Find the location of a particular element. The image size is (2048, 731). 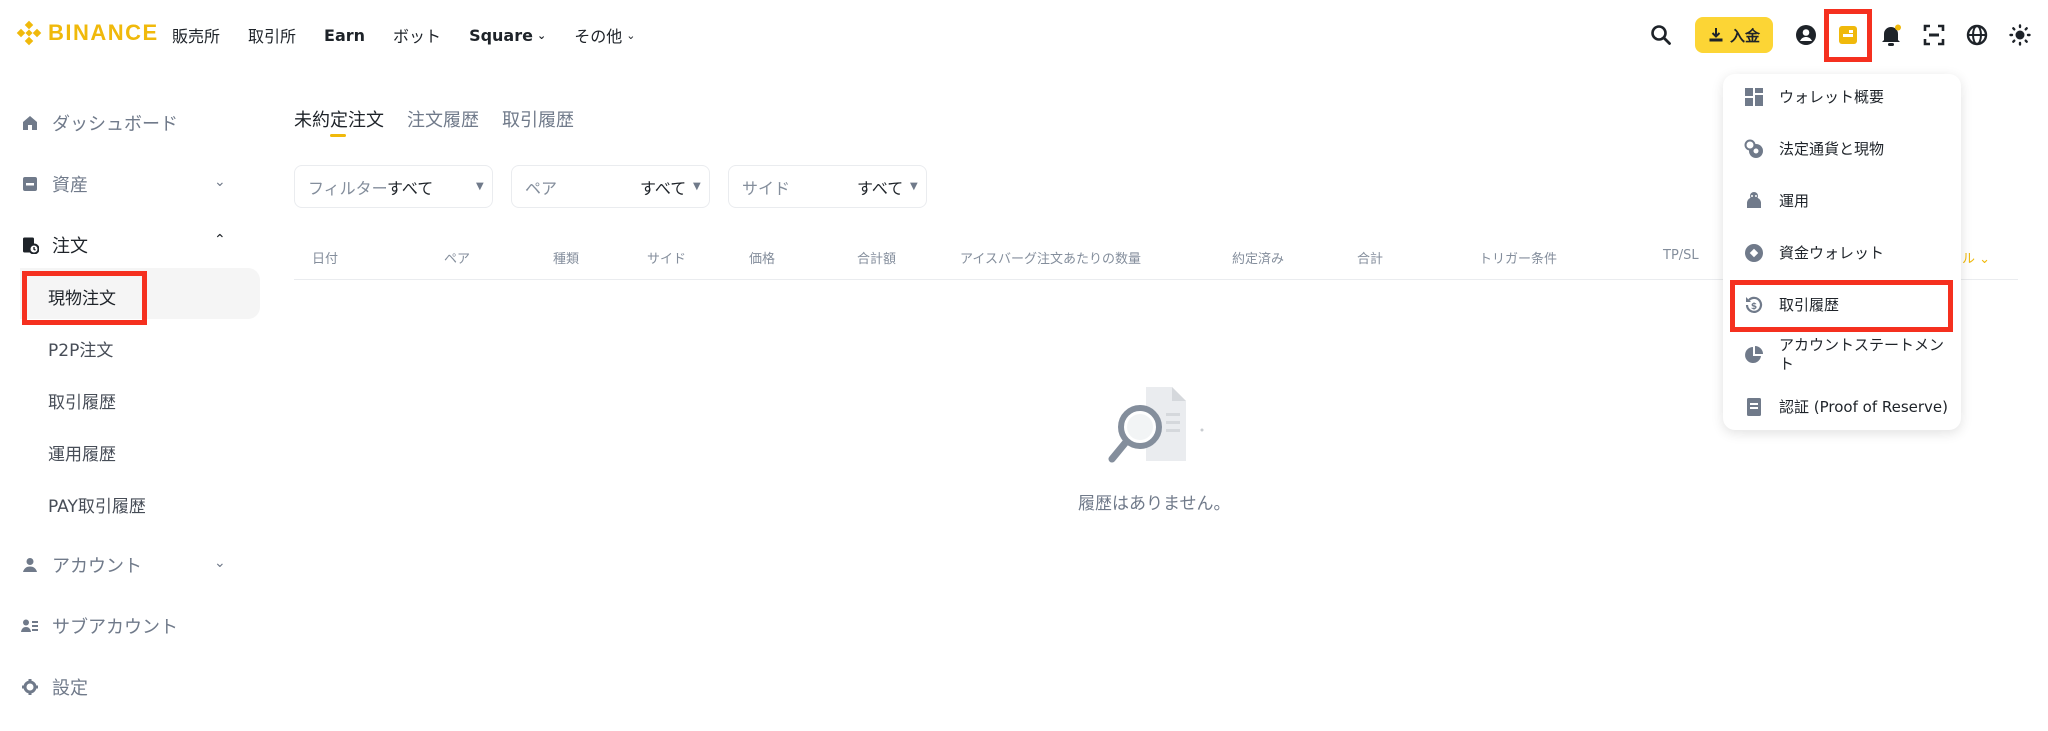

column-header-total: 合計 is located at coordinates (1370, 259).